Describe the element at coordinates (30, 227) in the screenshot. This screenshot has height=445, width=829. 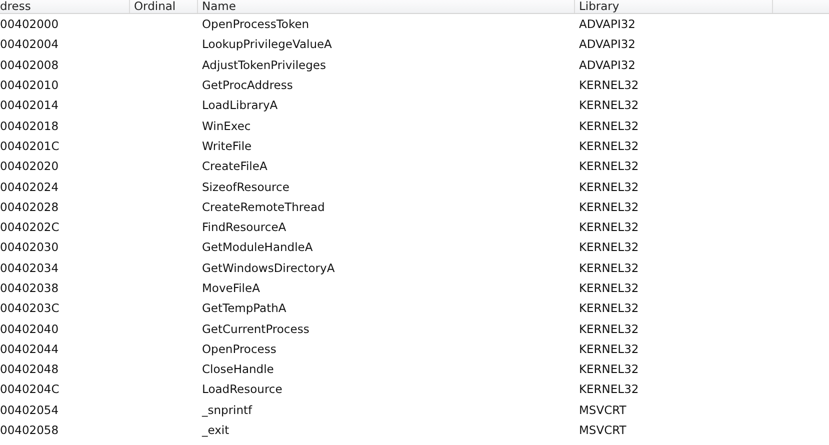
I see `table-cell: 0040202C` at that location.